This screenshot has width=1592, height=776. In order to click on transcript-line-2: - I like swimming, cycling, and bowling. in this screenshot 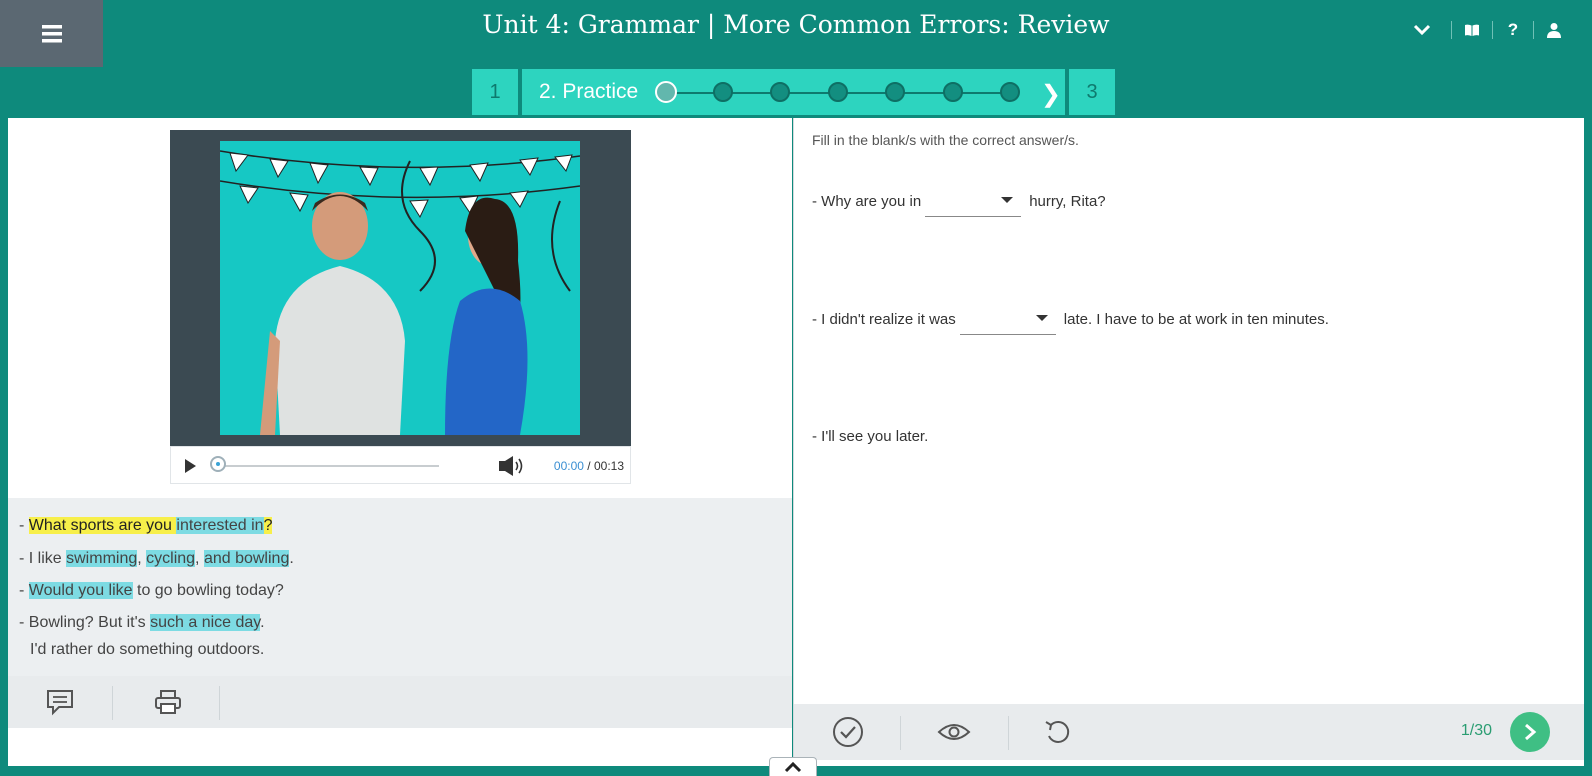, I will do `click(156, 559)`.